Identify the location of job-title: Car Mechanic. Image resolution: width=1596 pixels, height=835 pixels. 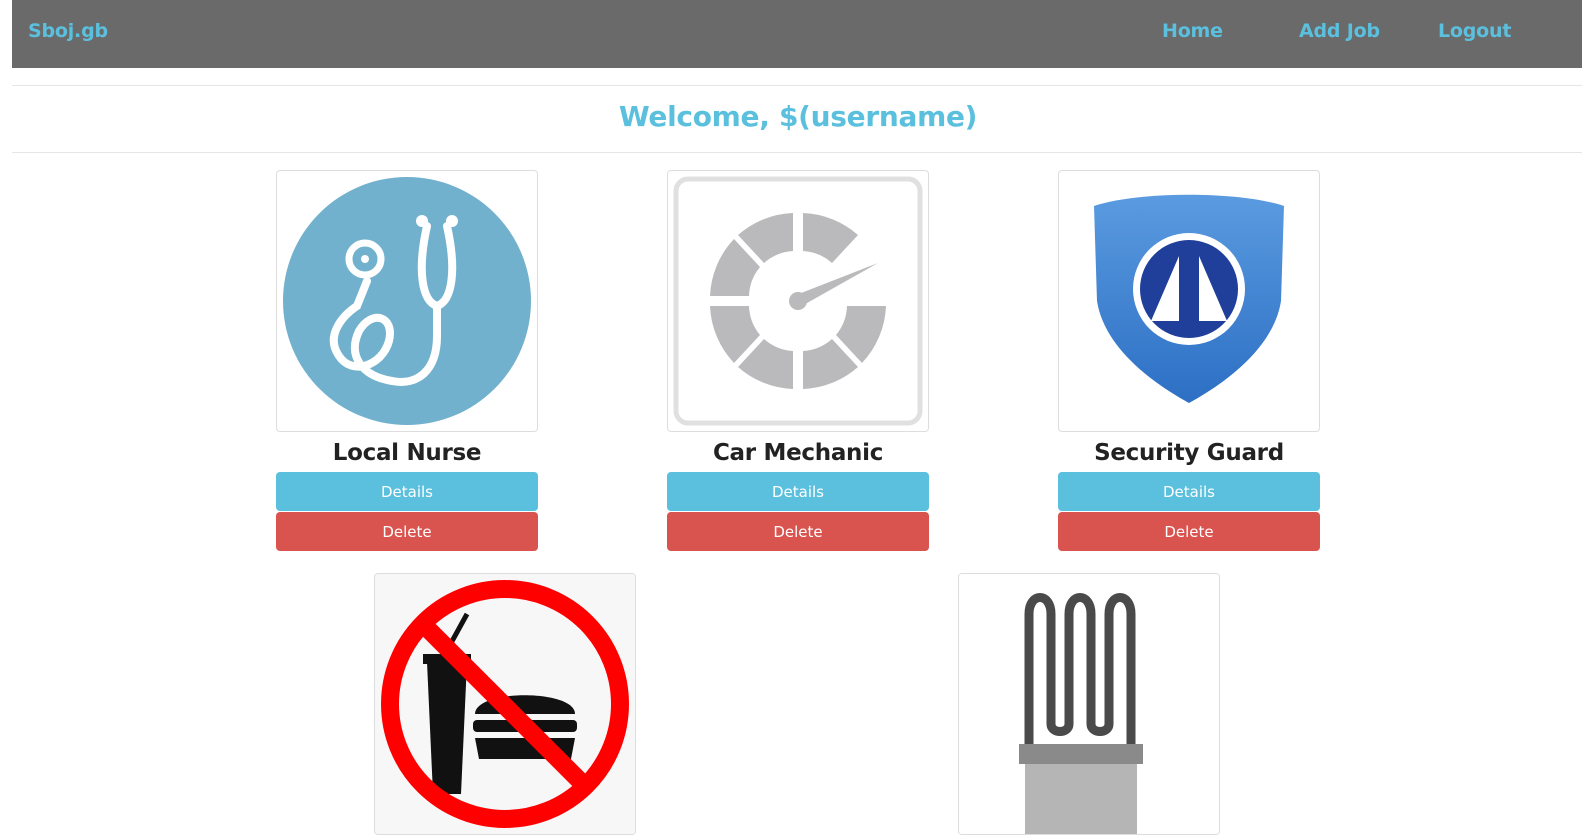
(798, 453).